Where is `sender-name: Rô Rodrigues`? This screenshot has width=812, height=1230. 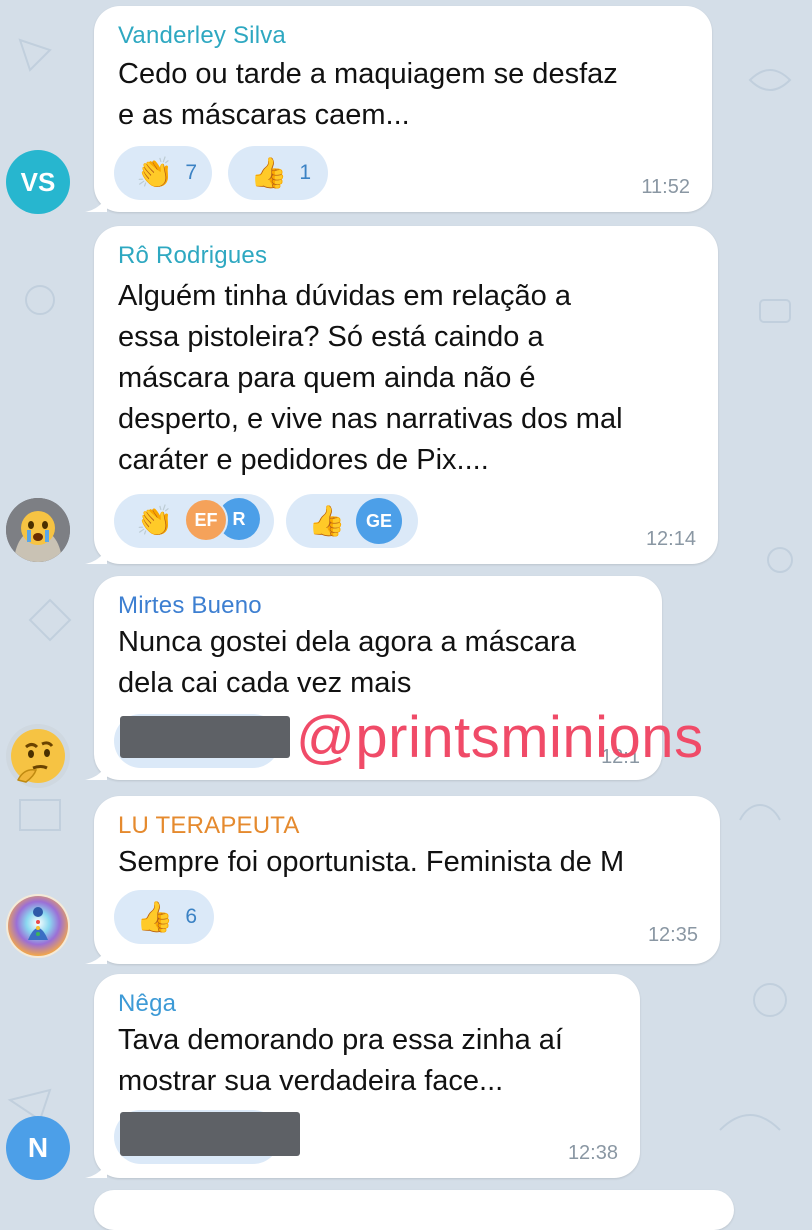 sender-name: Rô Rodrigues is located at coordinates (192, 256).